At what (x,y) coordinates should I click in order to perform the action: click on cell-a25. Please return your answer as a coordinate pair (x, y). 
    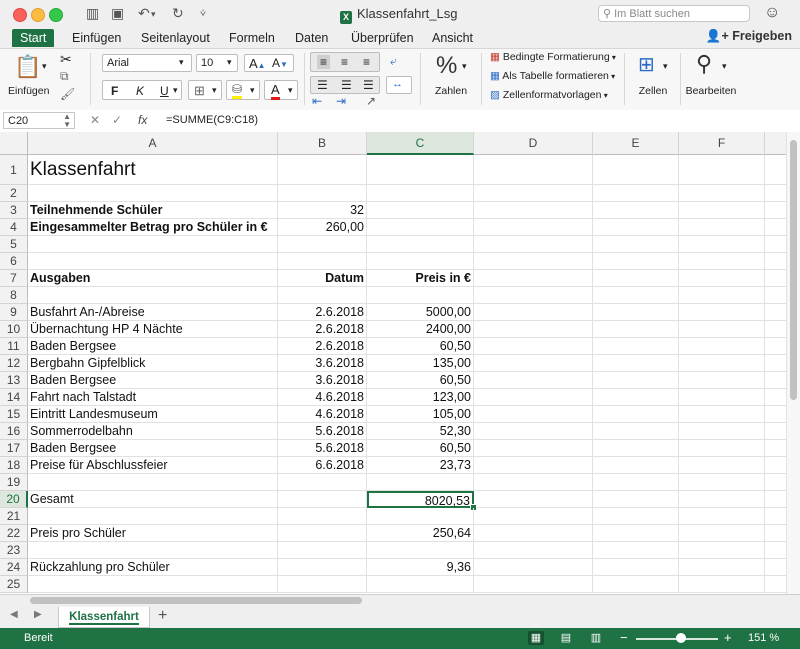
    Looking at the image, I should click on (153, 584).